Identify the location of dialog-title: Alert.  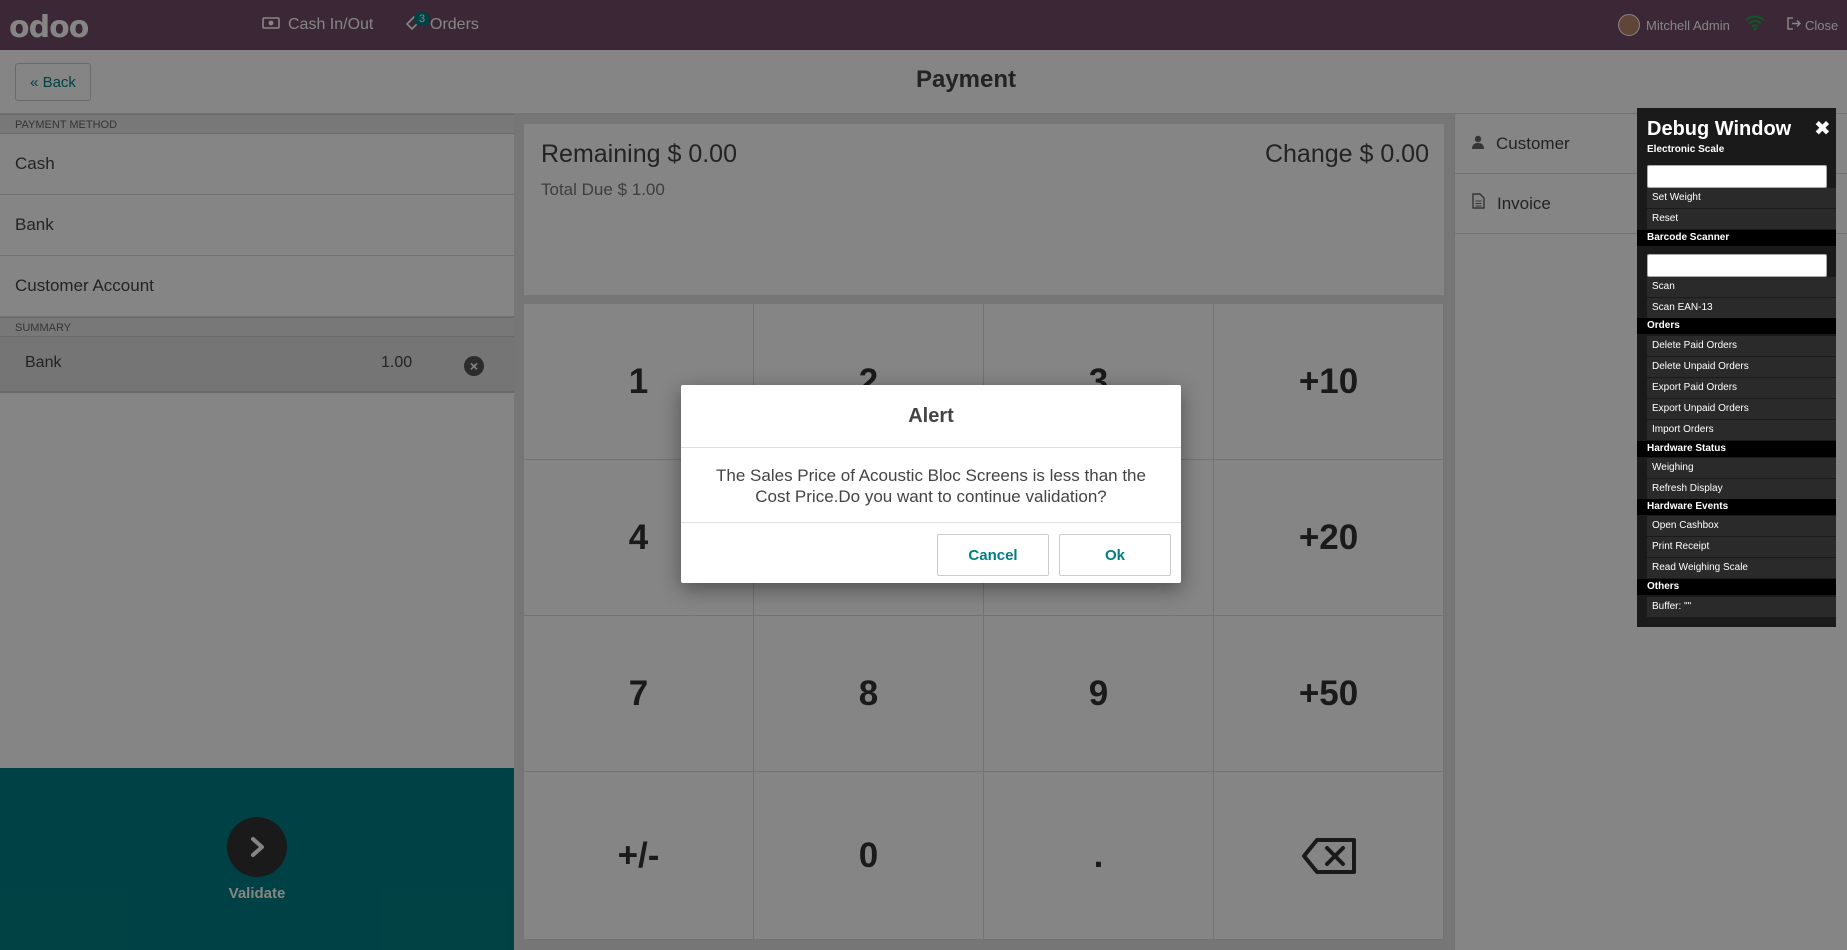
(931, 416).